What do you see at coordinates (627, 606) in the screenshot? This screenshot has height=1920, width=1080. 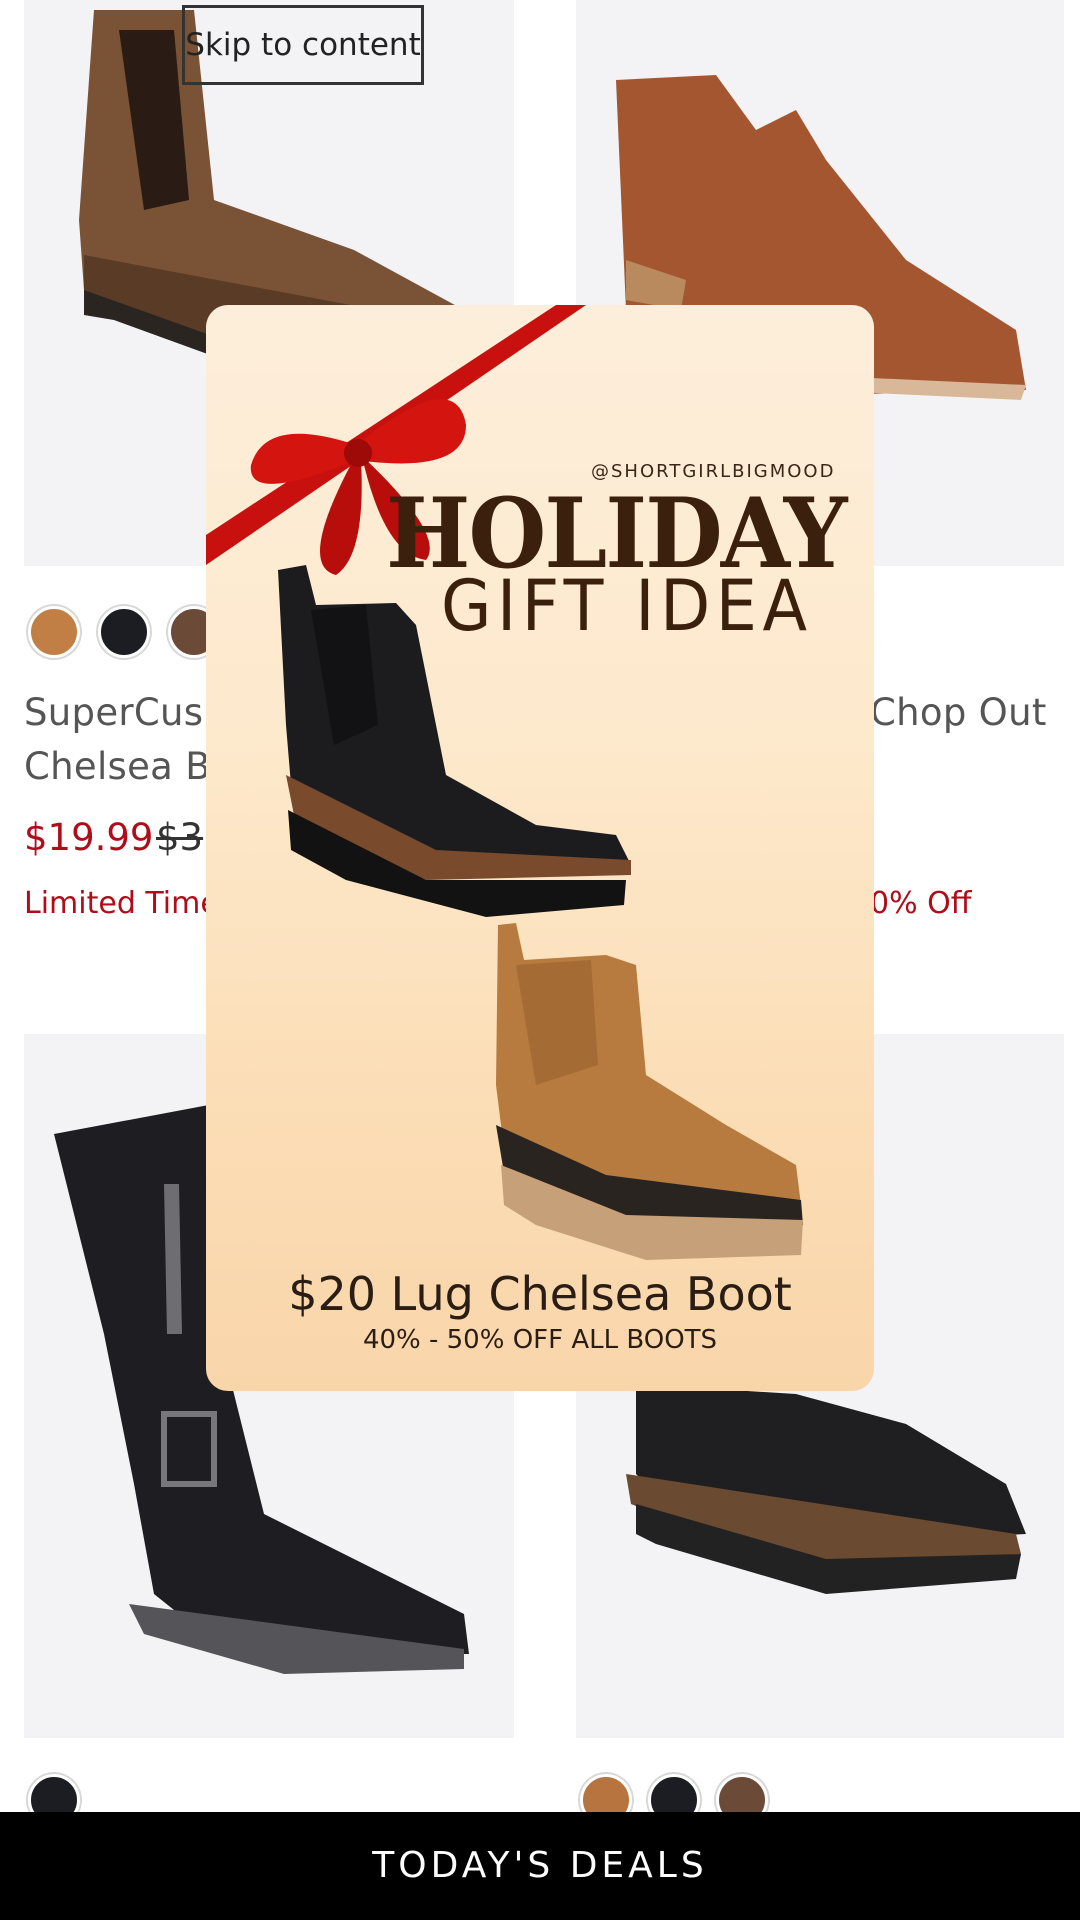 I see `promo-subheadline: GIFT IDEA` at bounding box center [627, 606].